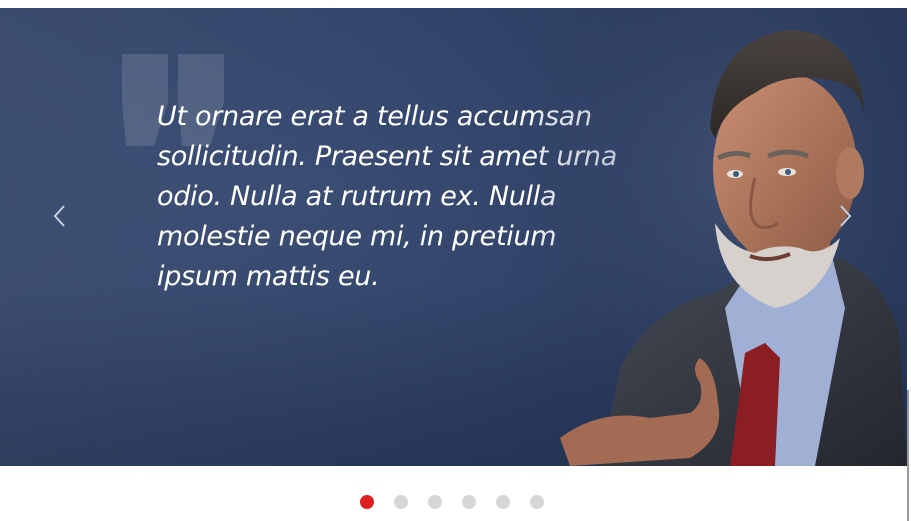 This screenshot has width=911, height=521. I want to click on next-slide-button, so click(846, 216).